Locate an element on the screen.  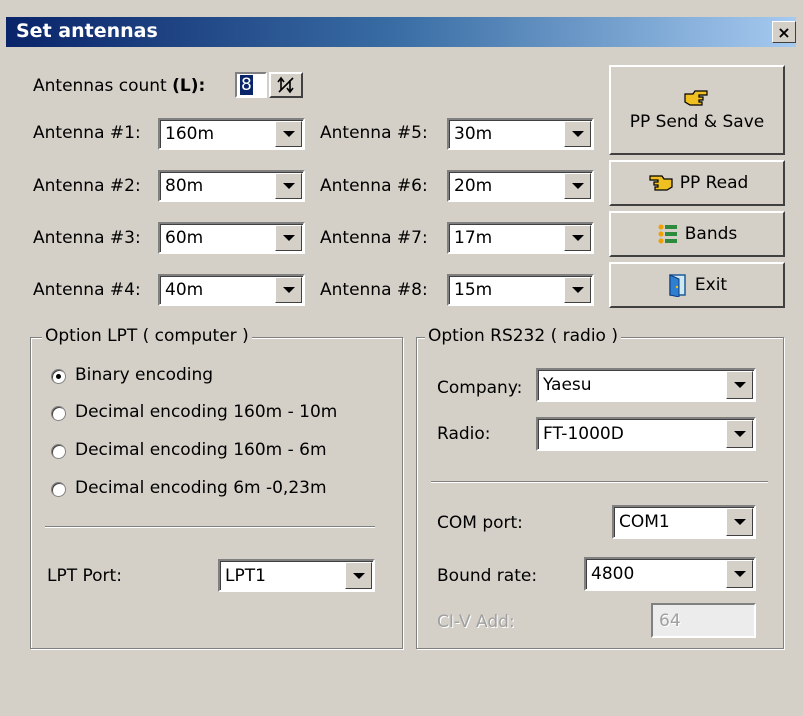
pp-send-save-button: PP Send & Save is located at coordinates (697, 110).